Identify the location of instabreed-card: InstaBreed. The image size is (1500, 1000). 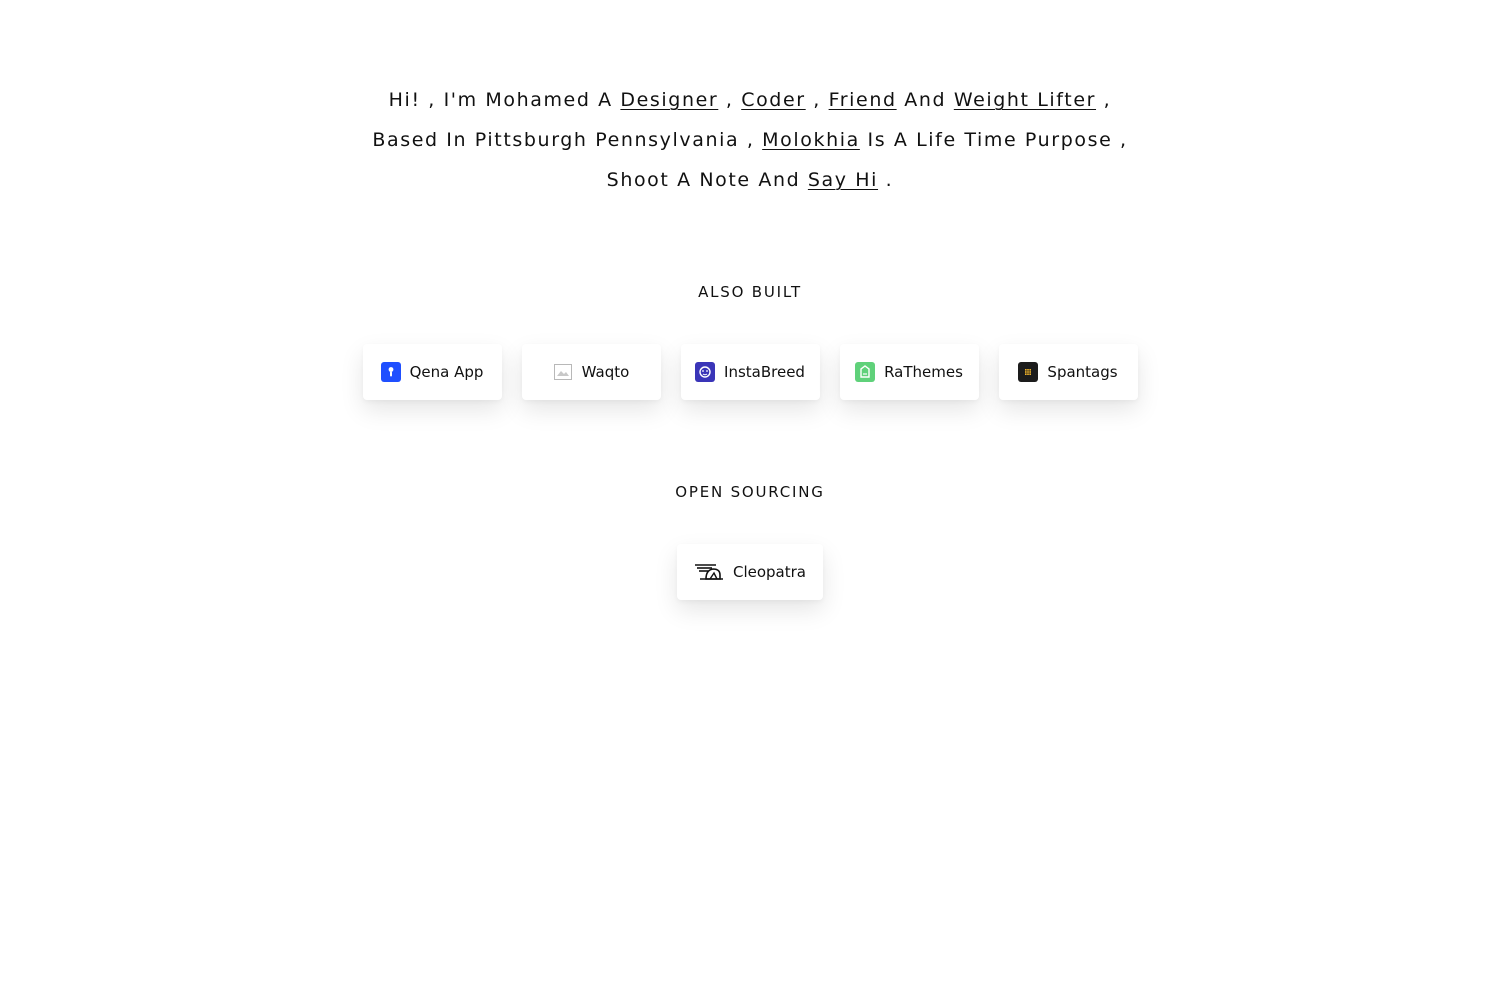
(750, 372).